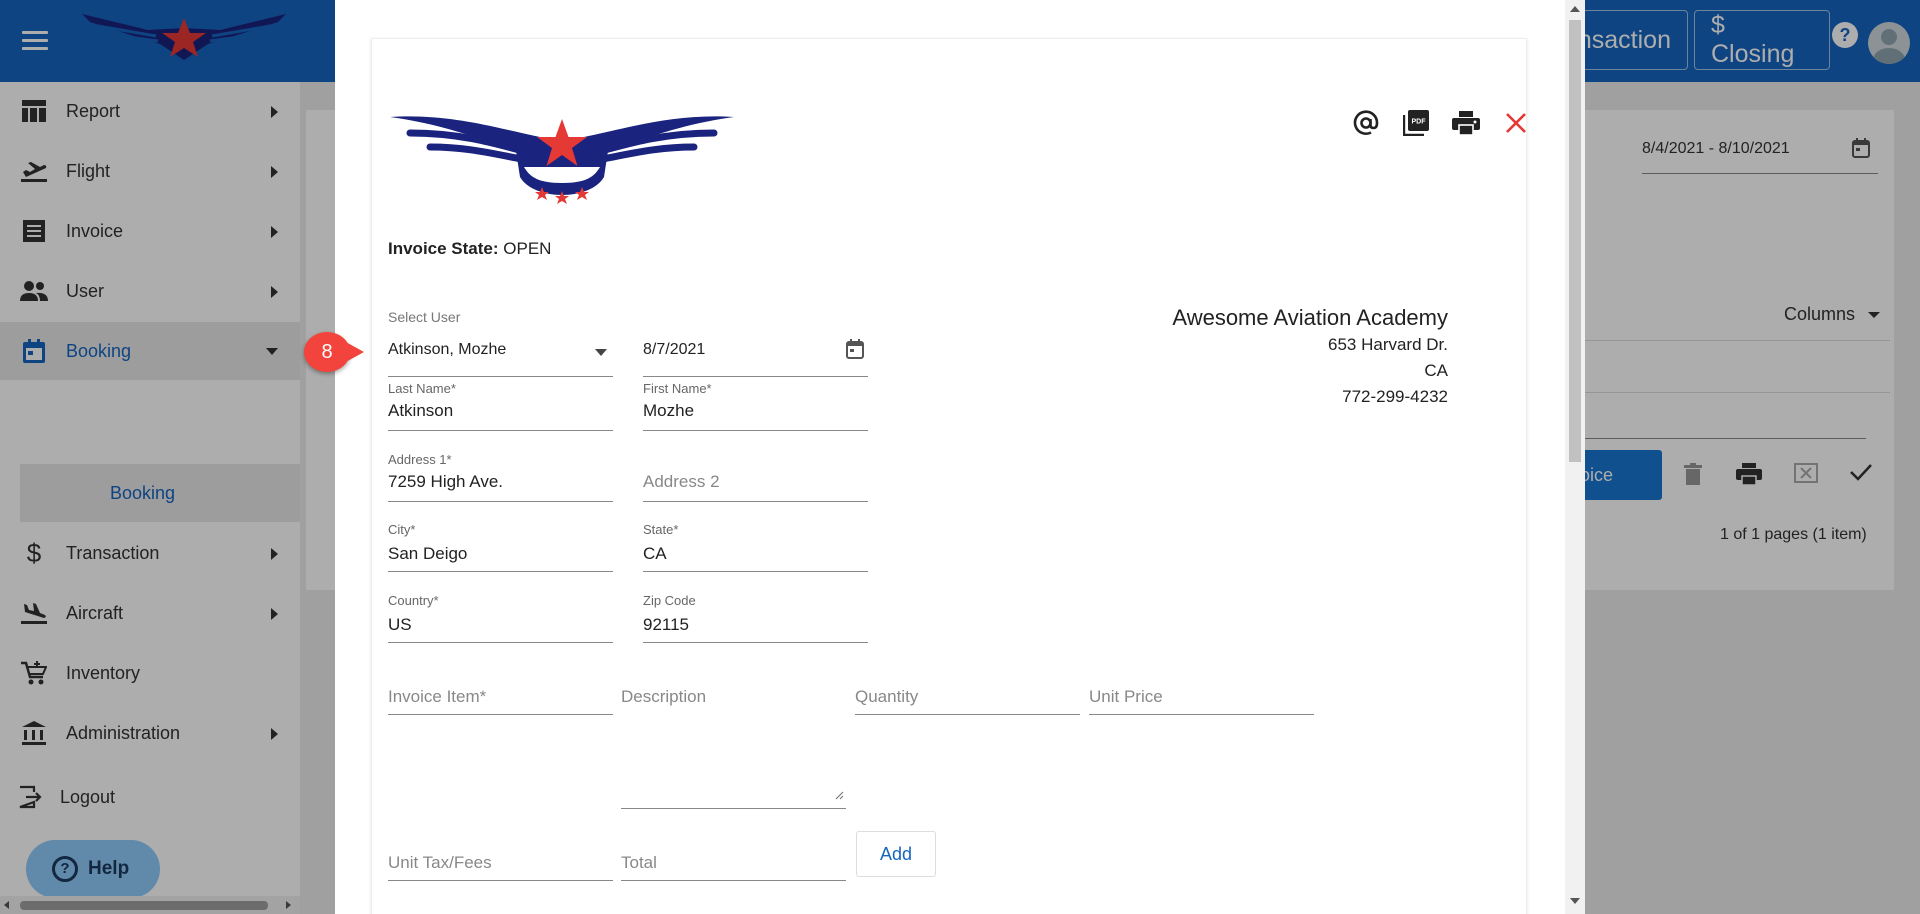  Describe the element at coordinates (500, 618) in the screenshot. I see `country-field: Country* US` at that location.